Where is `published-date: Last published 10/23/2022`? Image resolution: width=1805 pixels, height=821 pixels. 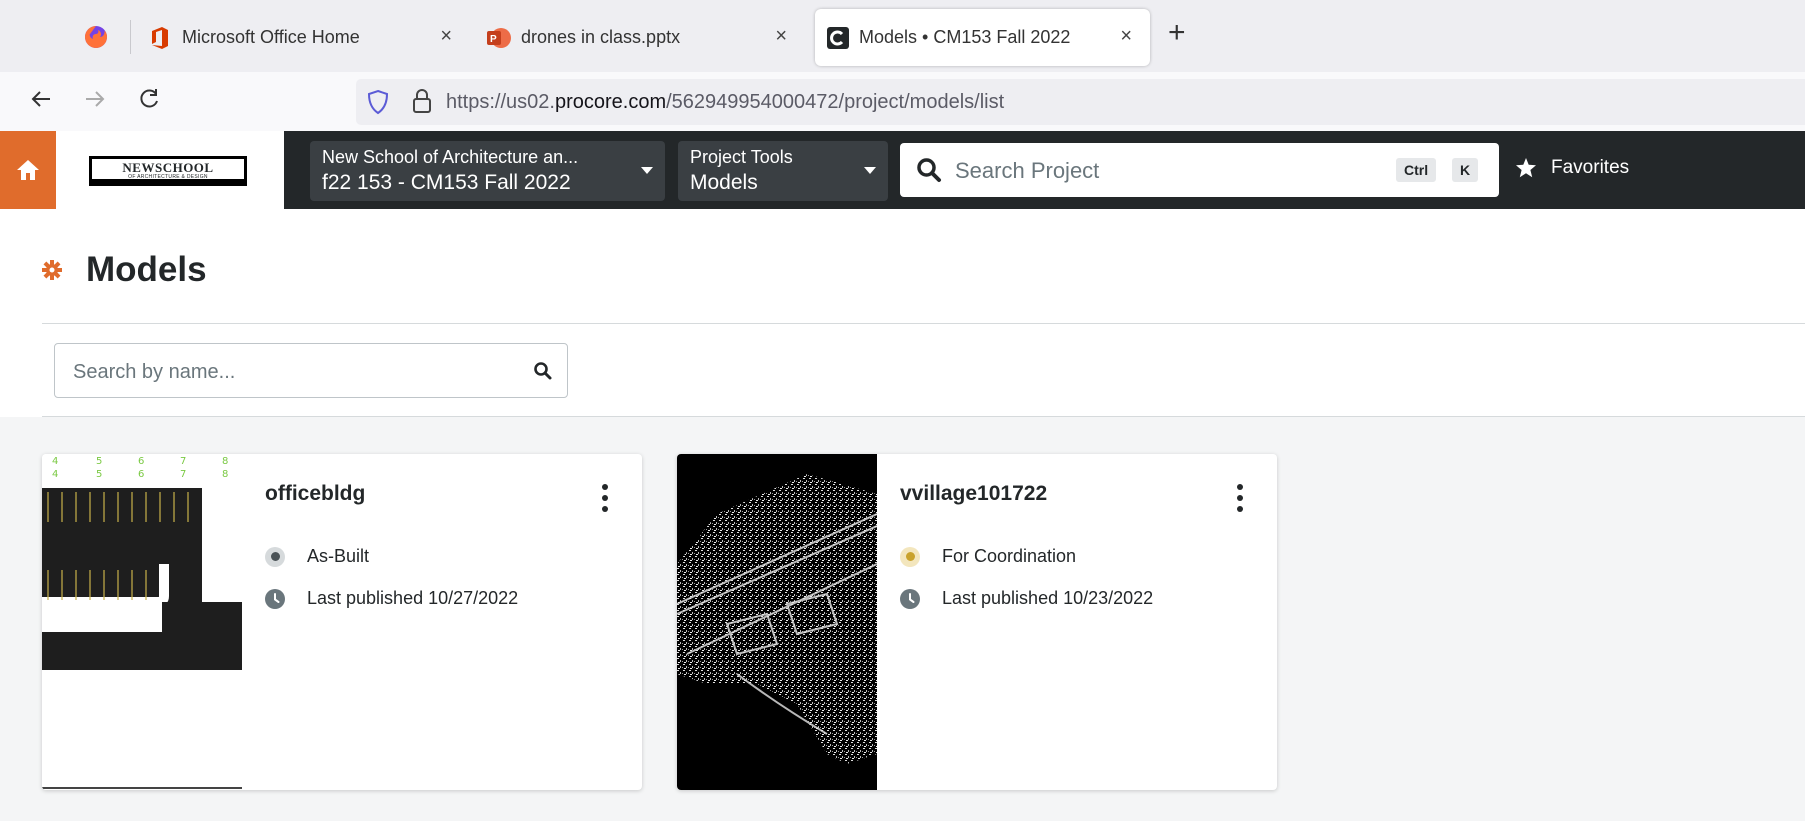 published-date: Last published 10/23/2022 is located at coordinates (1048, 598).